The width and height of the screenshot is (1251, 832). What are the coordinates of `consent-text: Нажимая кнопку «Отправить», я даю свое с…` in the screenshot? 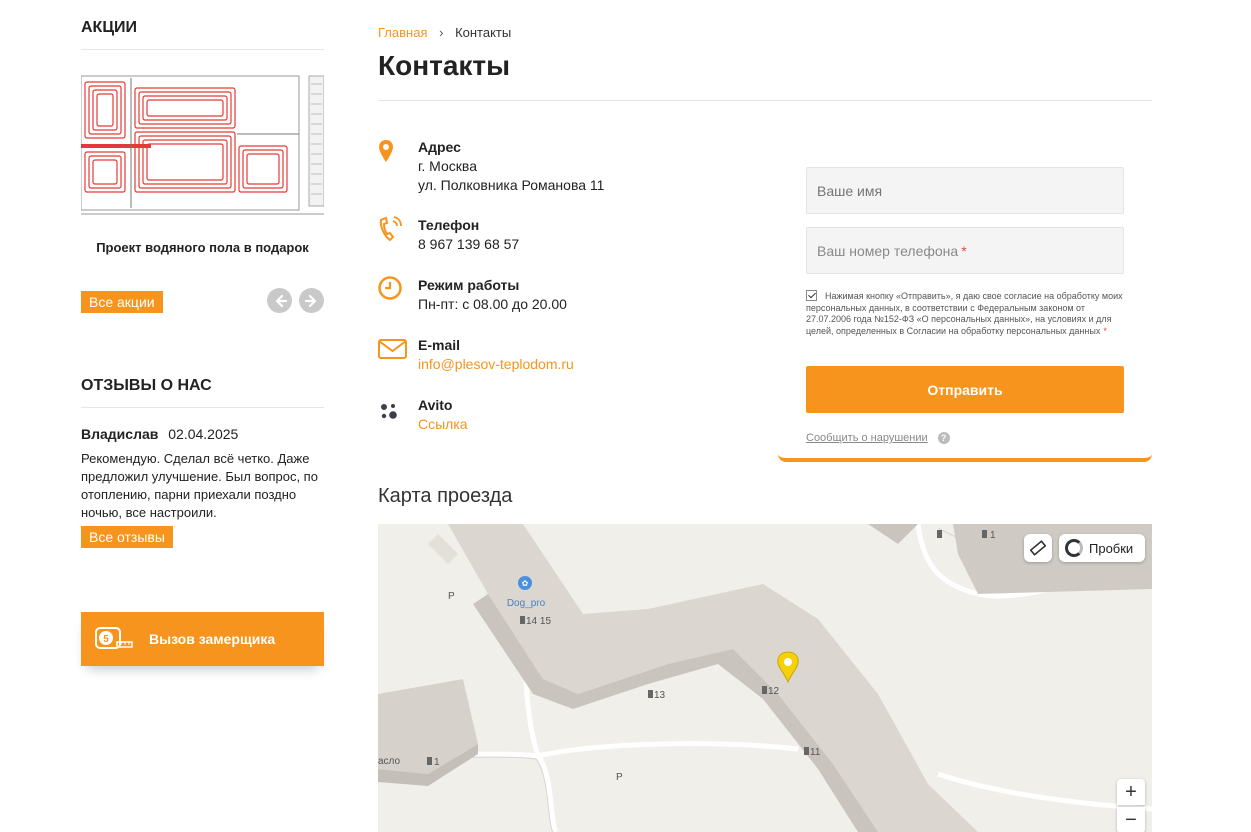 It's located at (964, 313).